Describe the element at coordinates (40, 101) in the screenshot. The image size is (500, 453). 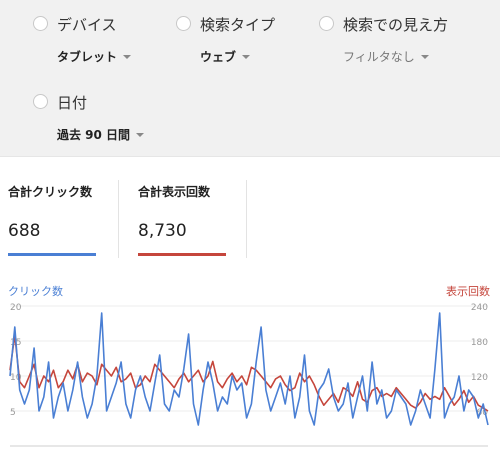
I see `radio-date` at that location.